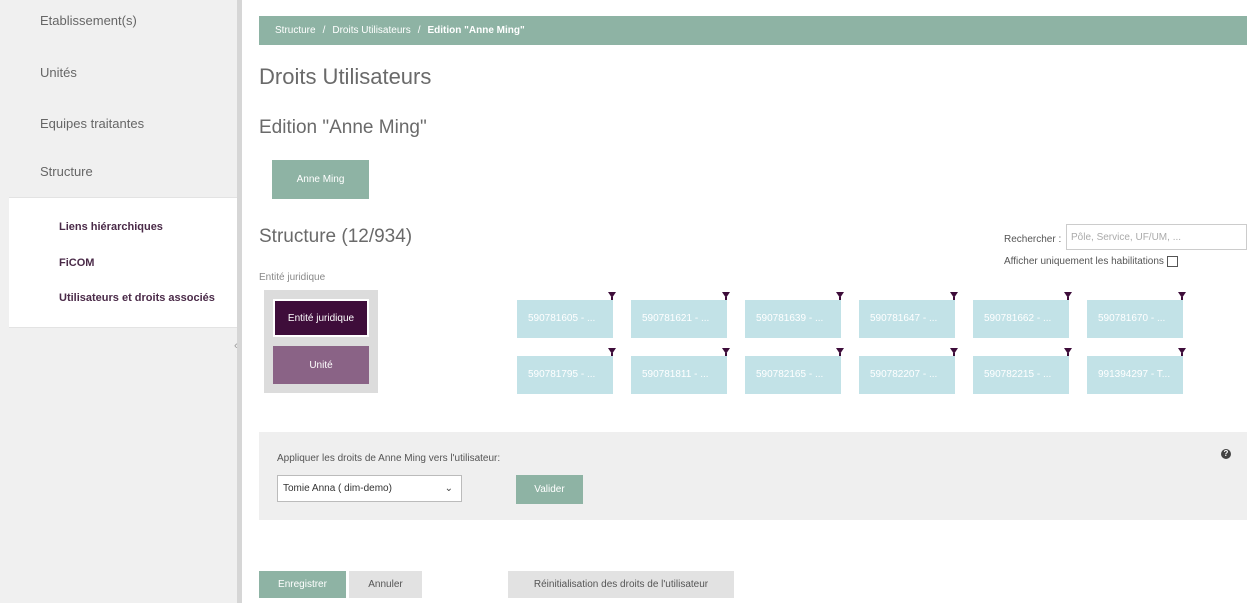  What do you see at coordinates (88, 20) in the screenshot?
I see `sidebar-item-etablissements: Etablissement(s)` at bounding box center [88, 20].